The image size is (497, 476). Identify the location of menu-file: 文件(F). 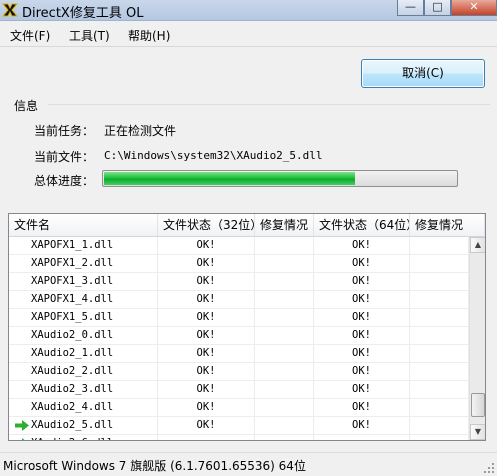
(30, 35).